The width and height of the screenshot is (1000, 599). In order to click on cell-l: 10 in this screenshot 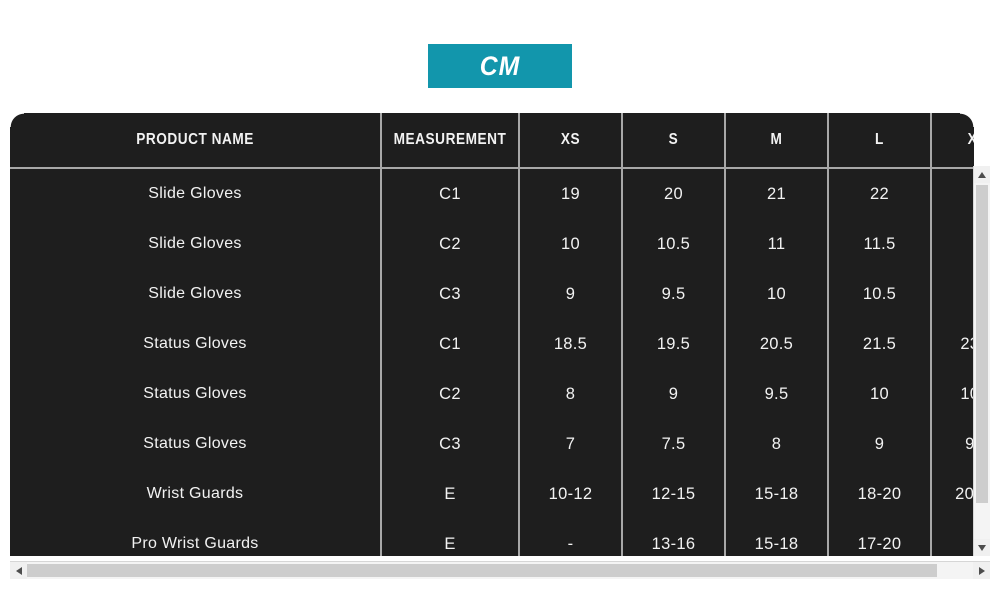, I will do `click(880, 394)`.